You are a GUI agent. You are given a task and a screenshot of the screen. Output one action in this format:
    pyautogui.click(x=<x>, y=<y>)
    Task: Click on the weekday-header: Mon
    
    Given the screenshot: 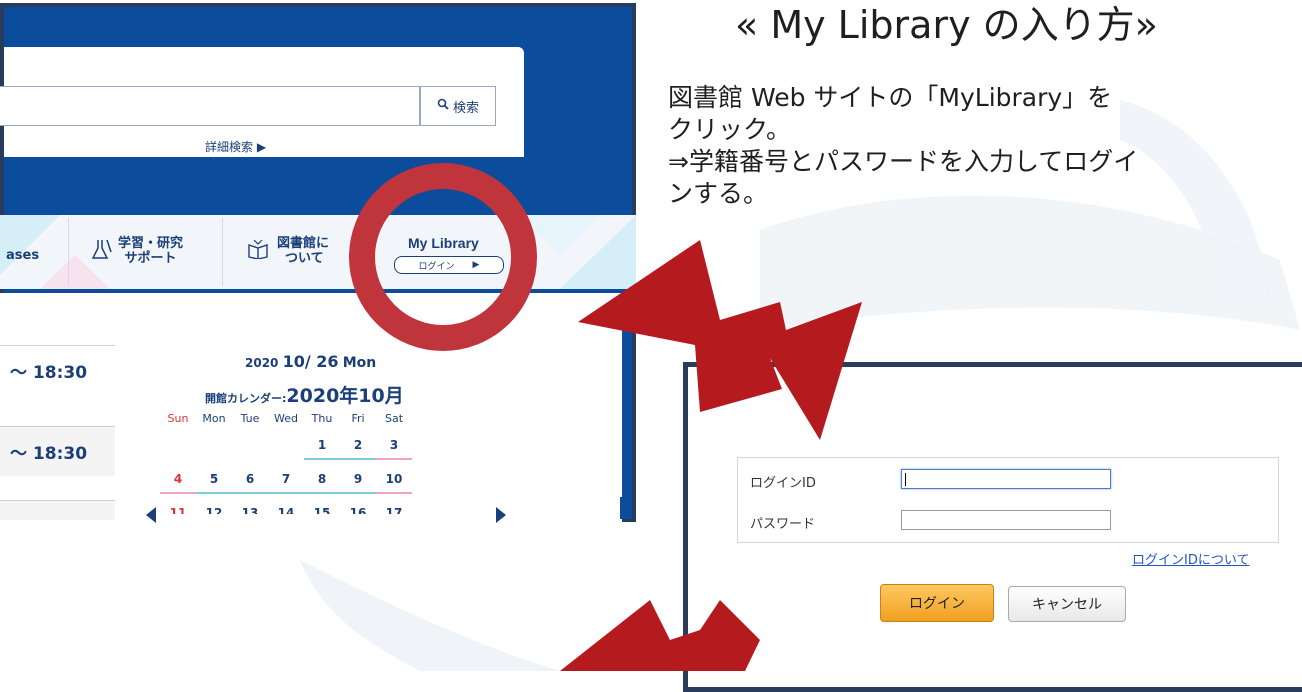 What is the action you would take?
    pyautogui.click(x=214, y=418)
    